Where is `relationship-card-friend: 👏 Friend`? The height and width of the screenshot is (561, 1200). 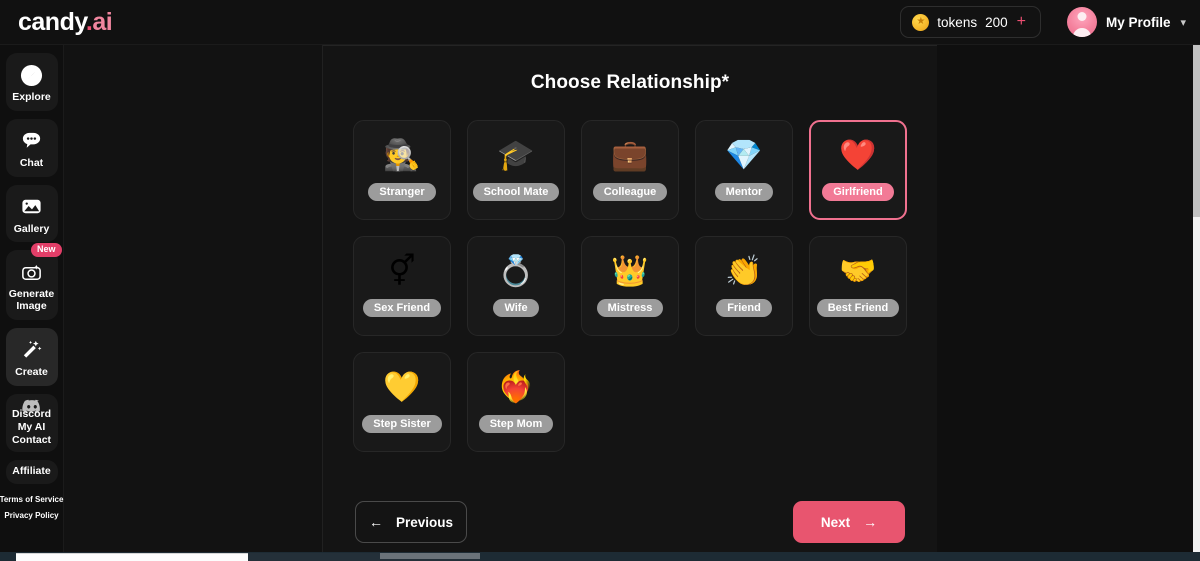
relationship-card-friend: 👏 Friend is located at coordinates (744, 286).